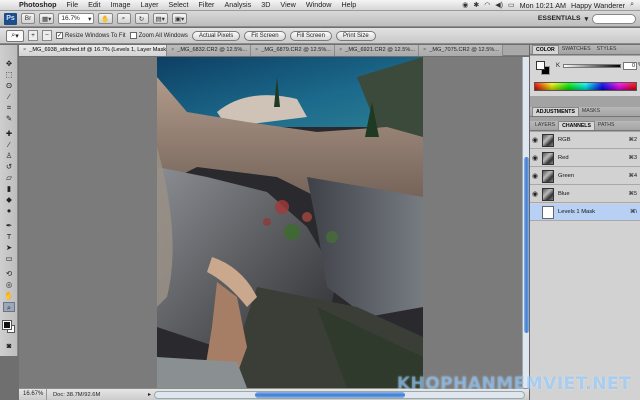 The width and height of the screenshot is (640, 400). Describe the element at coordinates (73, 5) in the screenshot. I see `menu-file: File` at that location.